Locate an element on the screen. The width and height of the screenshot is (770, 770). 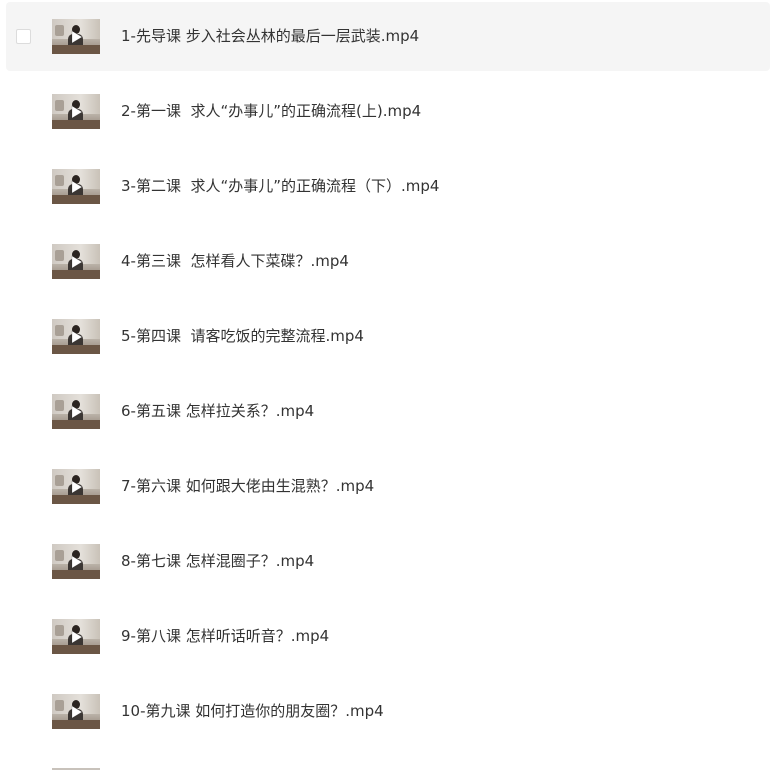
file-name: 2-第一课 求人“办事儿”的正确流程(上).mp4 is located at coordinates (271, 111).